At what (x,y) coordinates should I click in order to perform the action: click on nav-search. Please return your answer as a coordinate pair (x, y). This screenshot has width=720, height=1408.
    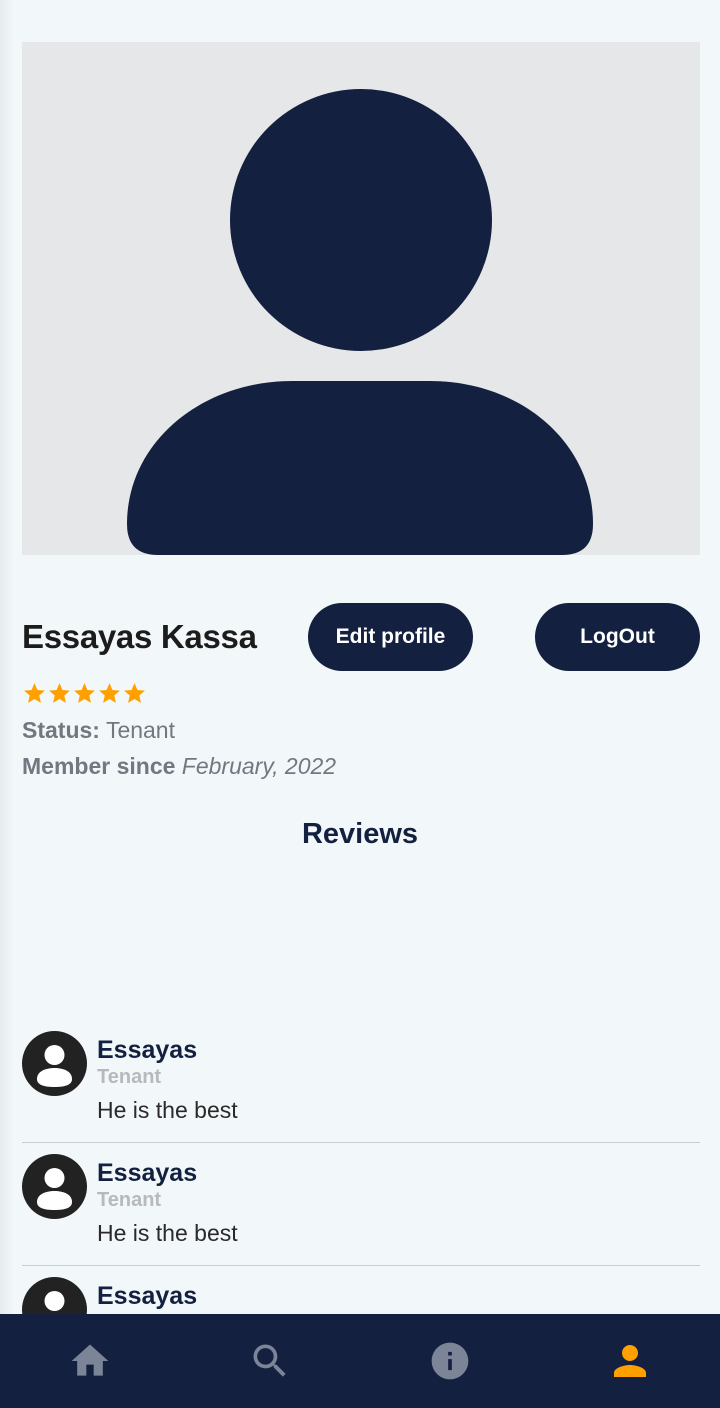
    Looking at the image, I should click on (270, 1361).